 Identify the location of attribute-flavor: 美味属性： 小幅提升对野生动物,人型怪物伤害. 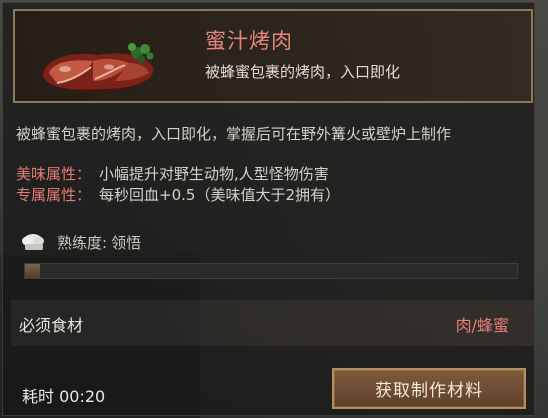
(172, 174).